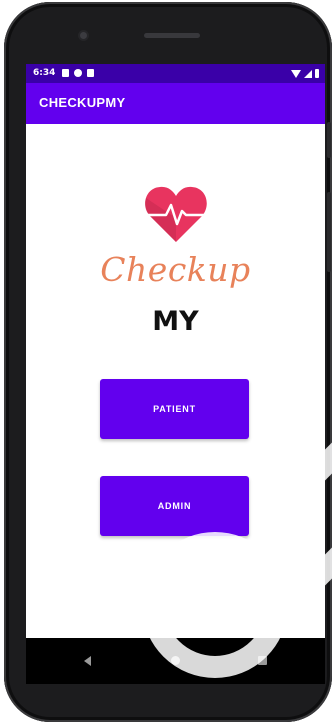 The height and width of the screenshot is (724, 336). Describe the element at coordinates (174, 506) in the screenshot. I see `admin-button: ADMIN` at that location.